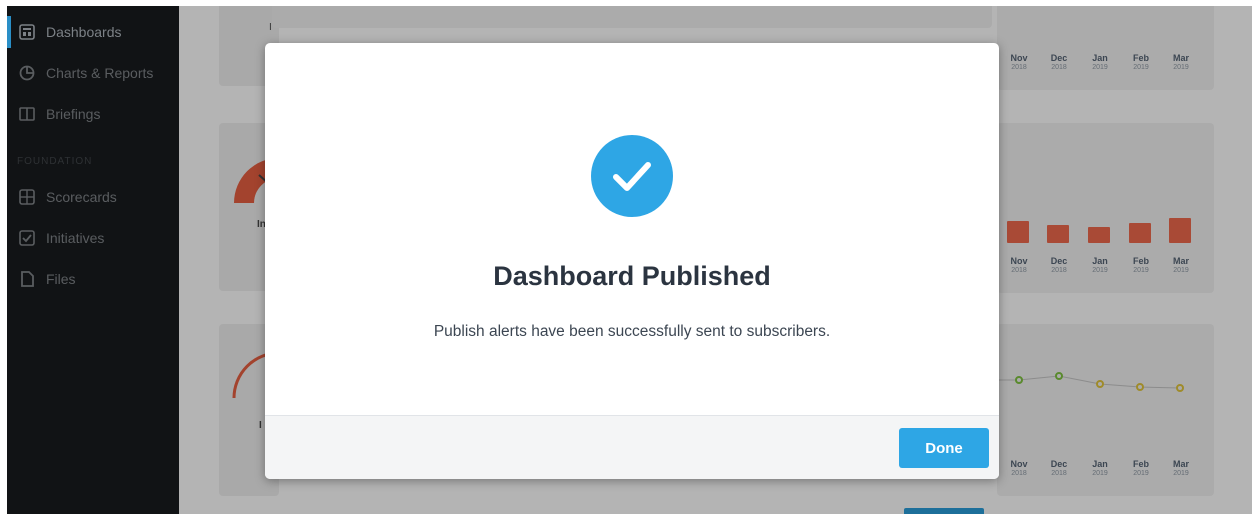  I want to click on sidebar-item-initiatives: Initiatives, so click(93, 238).